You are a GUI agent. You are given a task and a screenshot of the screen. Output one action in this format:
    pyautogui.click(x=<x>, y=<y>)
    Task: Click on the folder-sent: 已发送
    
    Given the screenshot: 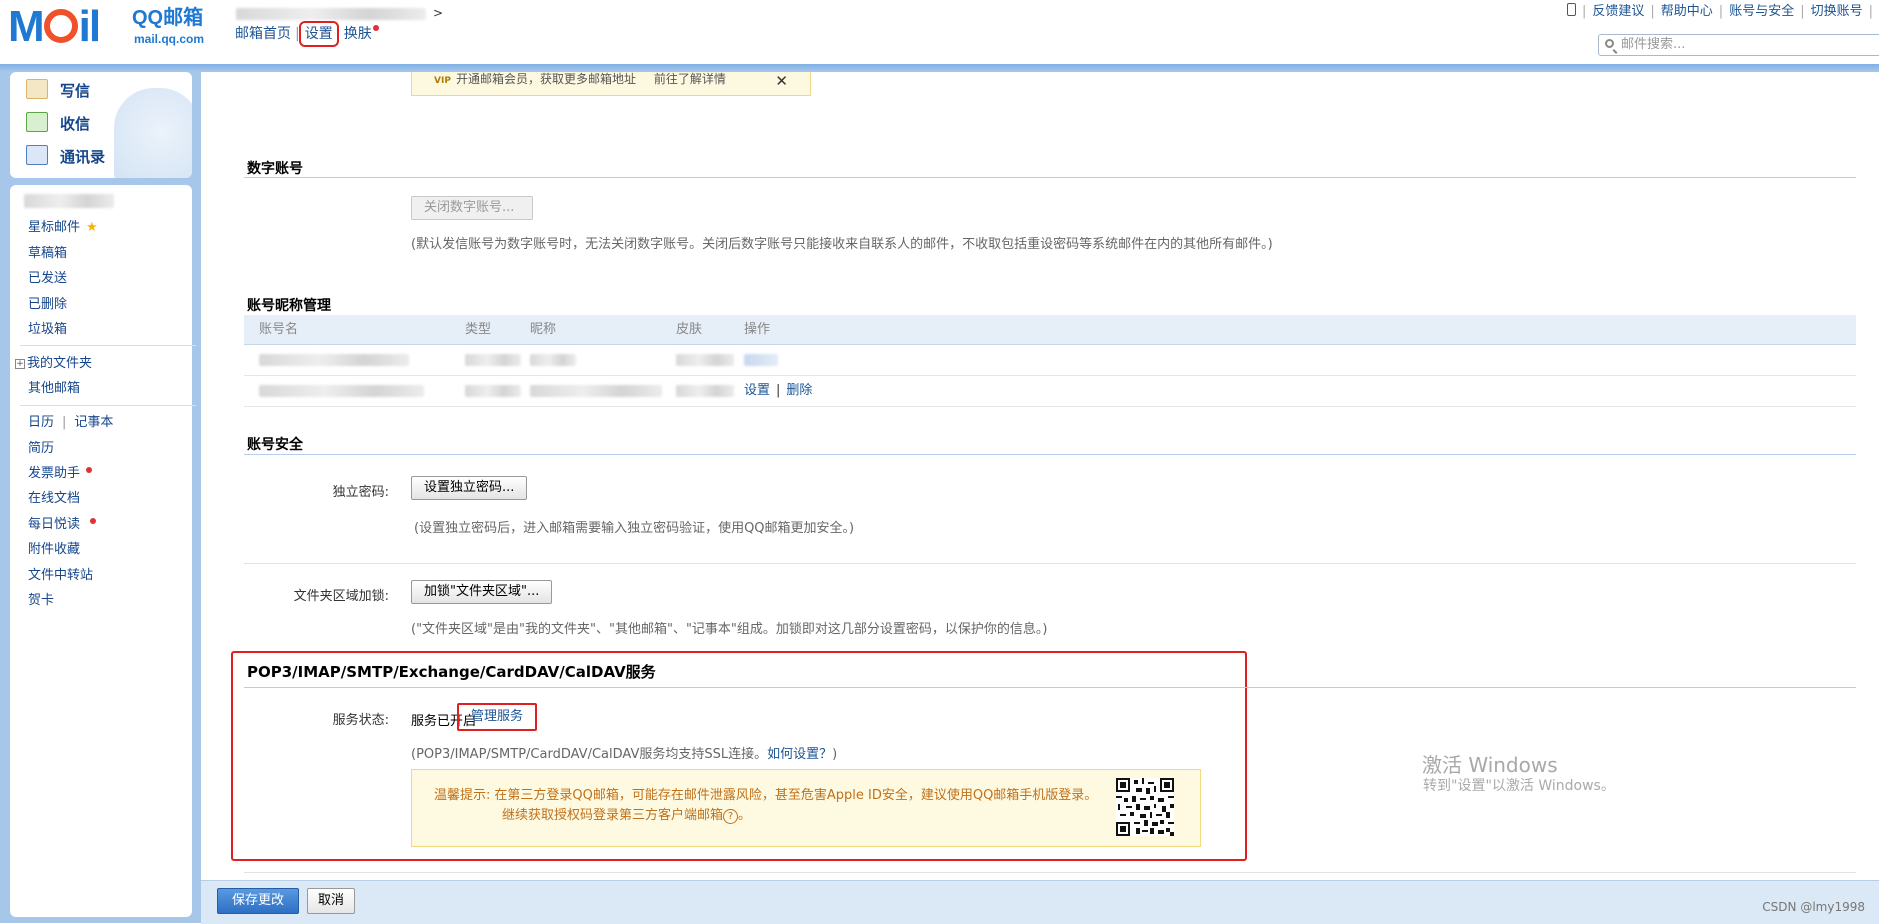 What is the action you would take?
    pyautogui.click(x=47, y=279)
    